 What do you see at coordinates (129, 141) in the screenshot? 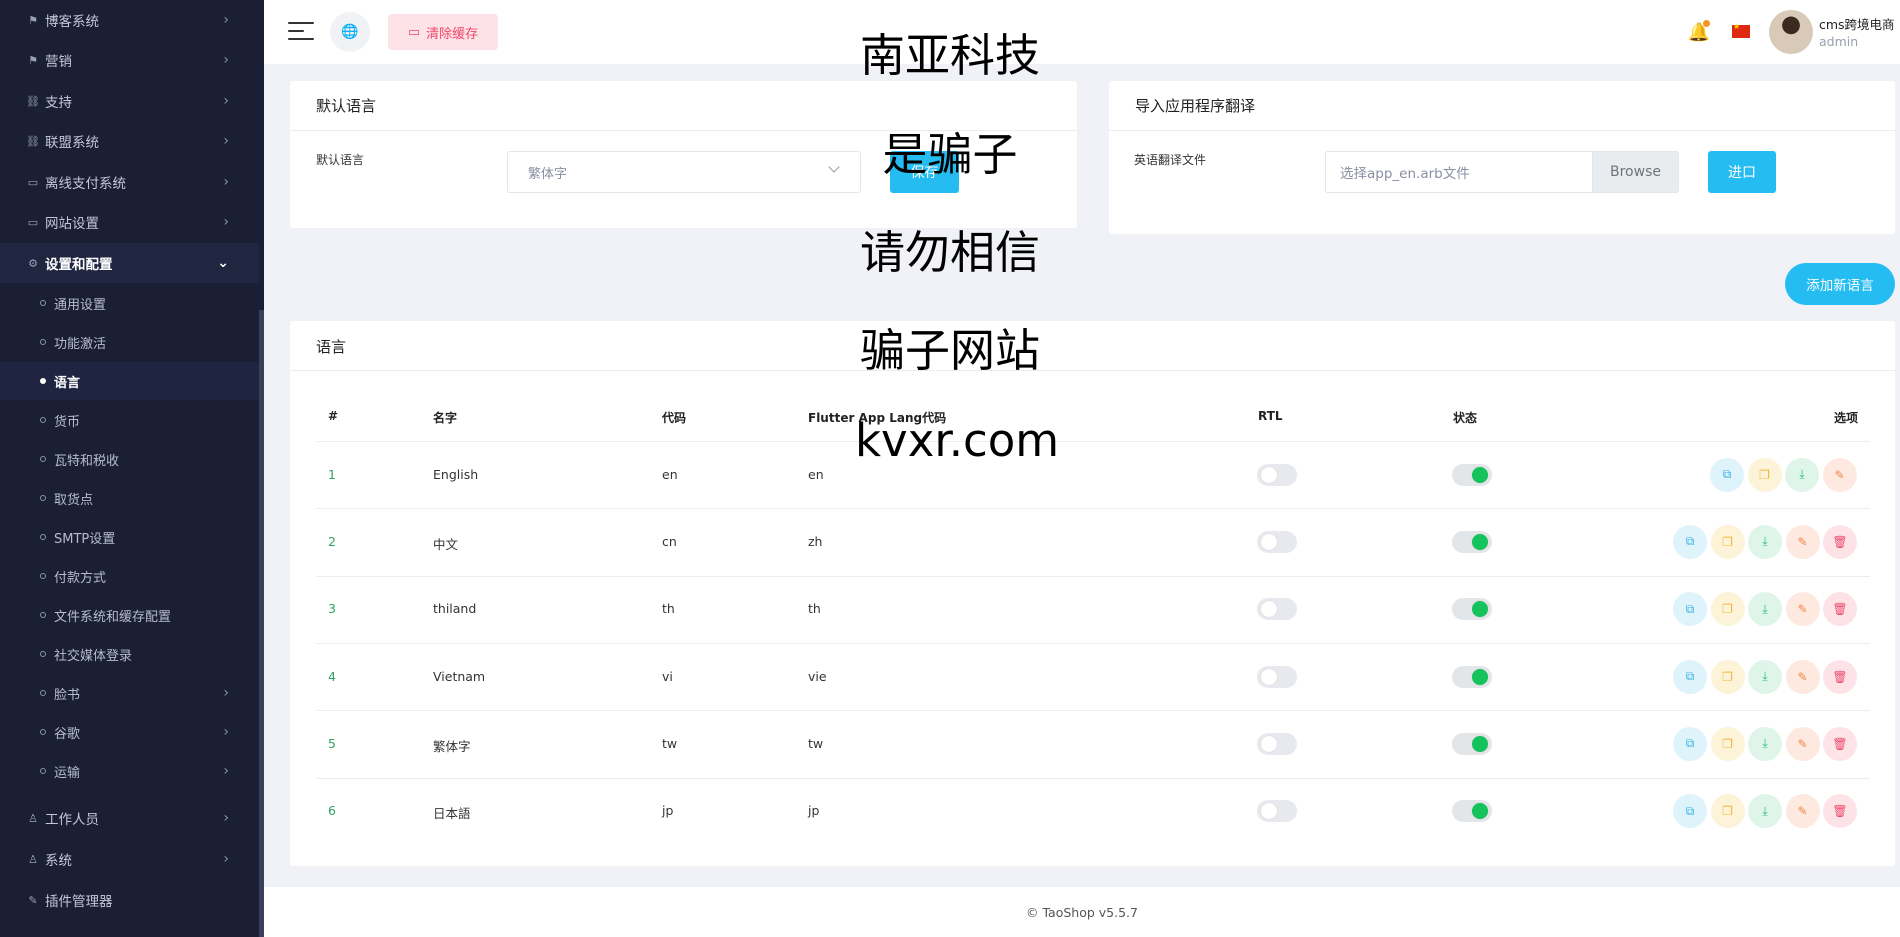
I see `sidebar-item: ⛓ 联盟系统 ›` at bounding box center [129, 141].